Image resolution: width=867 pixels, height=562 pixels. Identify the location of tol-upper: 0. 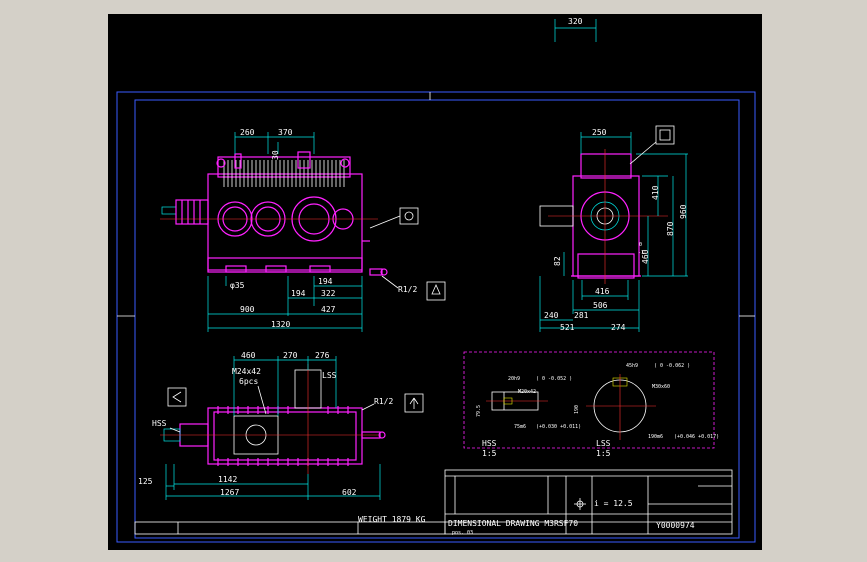
(640, 245).